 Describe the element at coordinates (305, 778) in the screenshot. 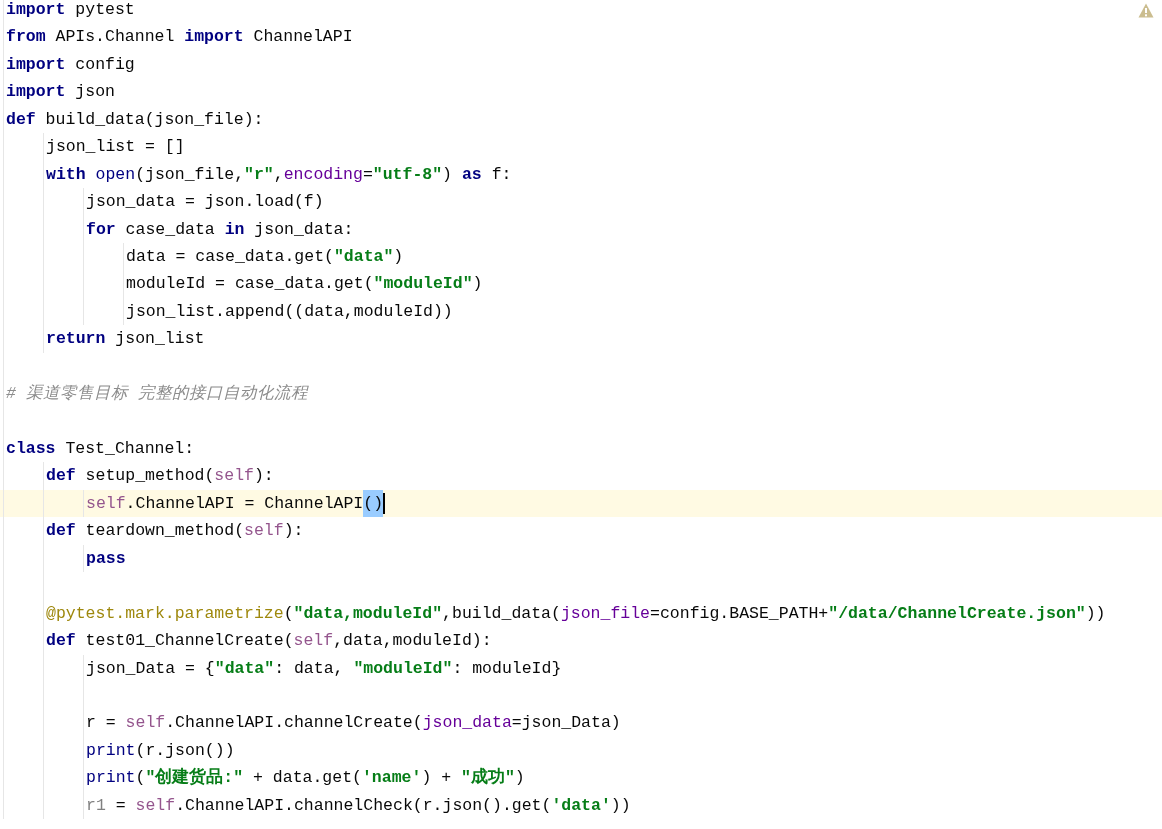

I see `code-line: print("创建货品:" + data.get('name') + "成功")` at that location.